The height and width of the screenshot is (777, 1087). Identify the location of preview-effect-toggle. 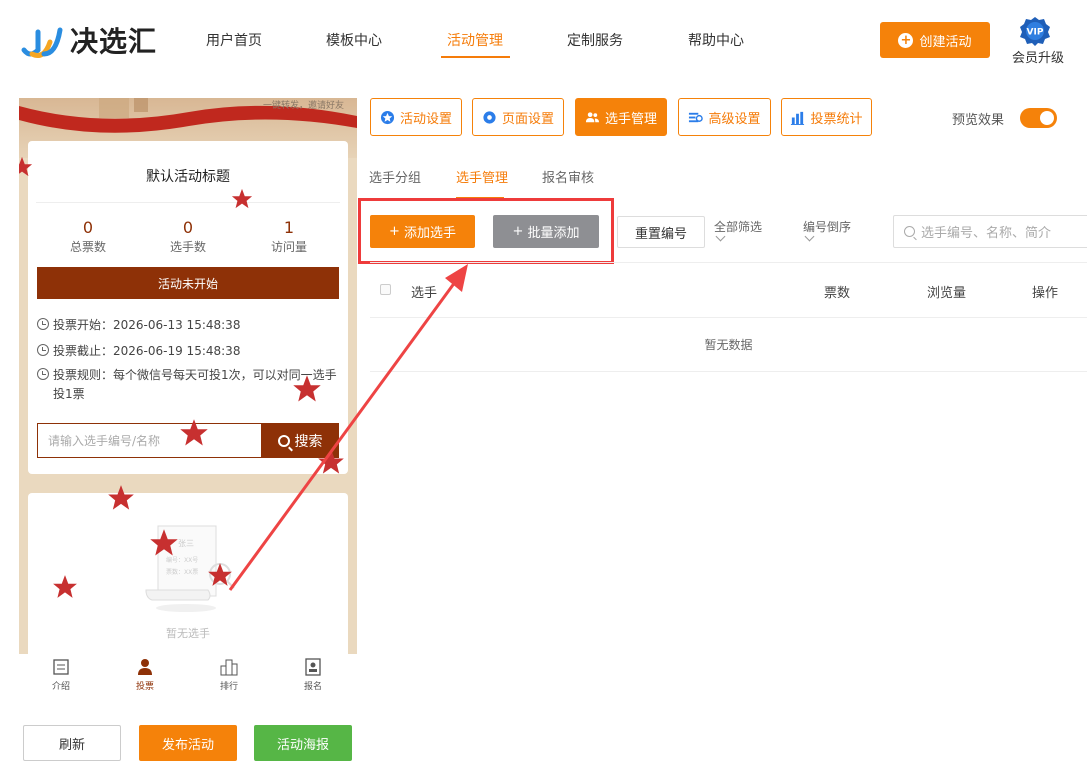
(1038, 118).